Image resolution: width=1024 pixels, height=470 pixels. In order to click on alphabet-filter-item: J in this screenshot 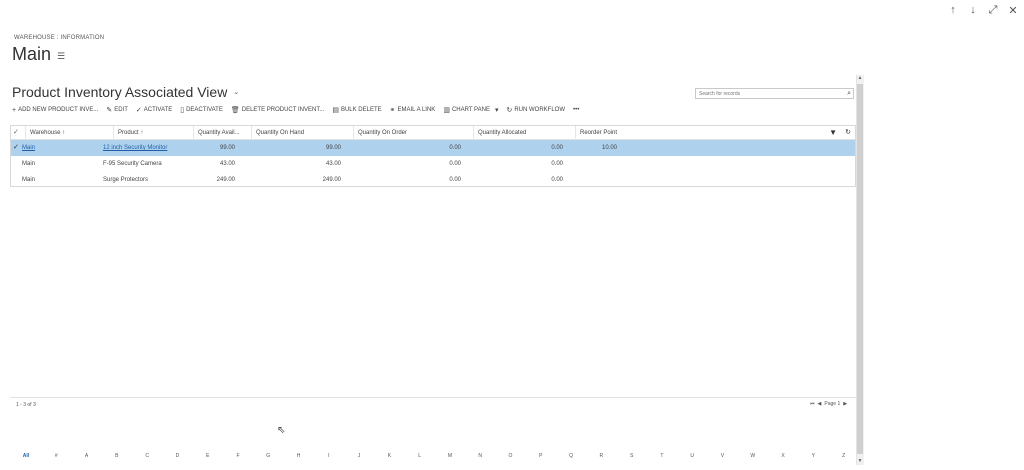, I will do `click(359, 456)`.